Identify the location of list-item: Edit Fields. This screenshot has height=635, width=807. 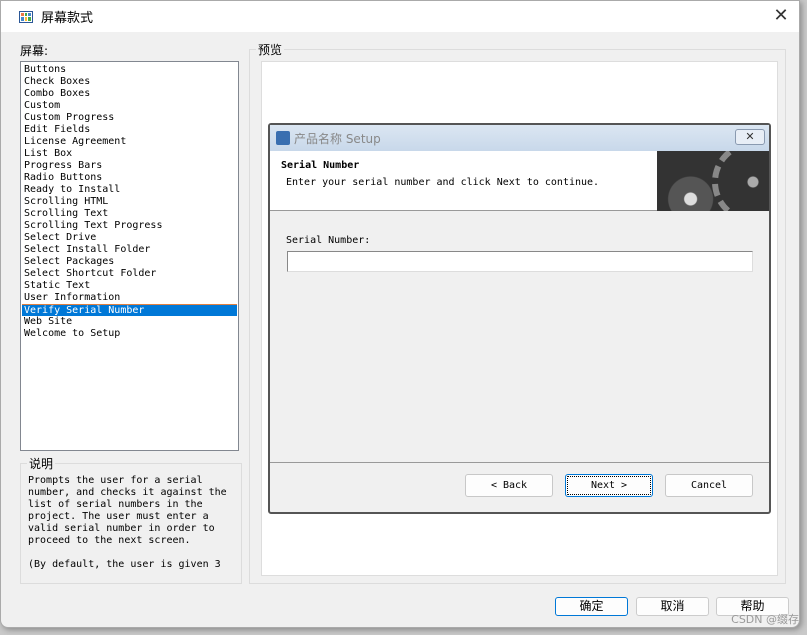
(129, 130).